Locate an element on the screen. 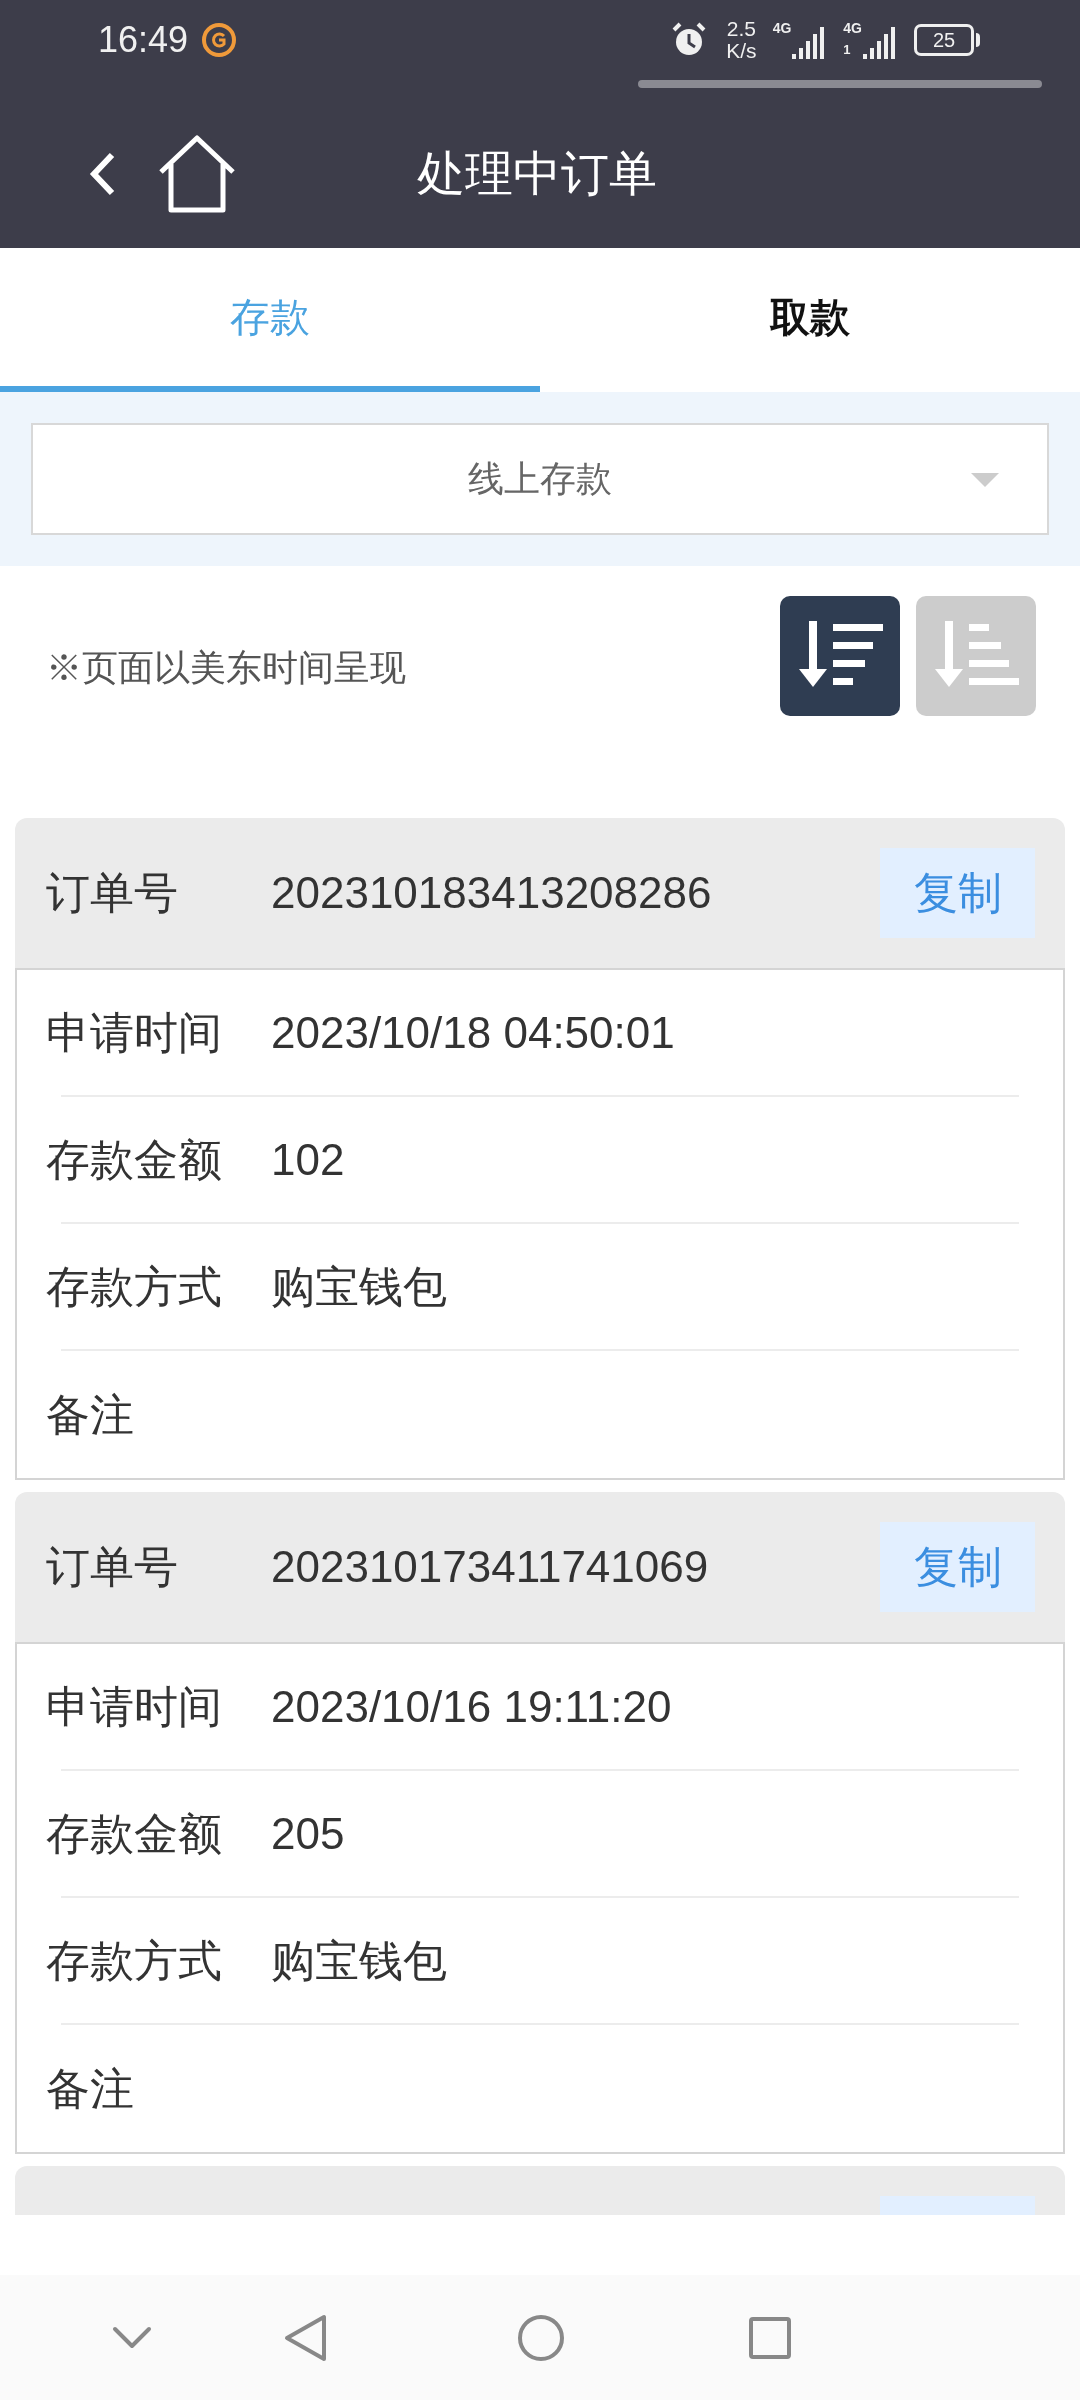 This screenshot has width=1080, height=2400. order-number: 202310183413208286 is located at coordinates (492, 893).